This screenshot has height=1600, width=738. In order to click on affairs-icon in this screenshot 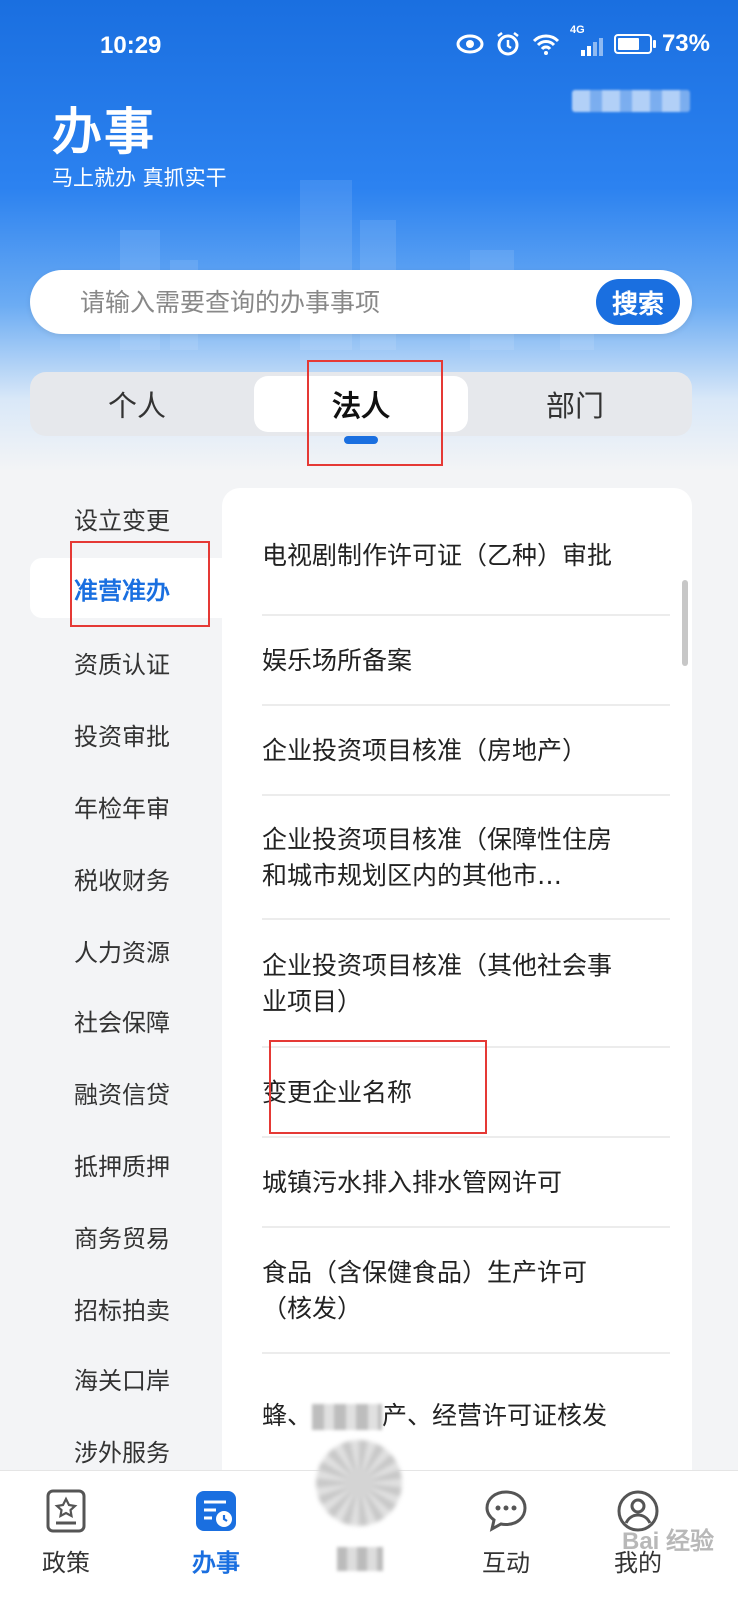, I will do `click(216, 1511)`.